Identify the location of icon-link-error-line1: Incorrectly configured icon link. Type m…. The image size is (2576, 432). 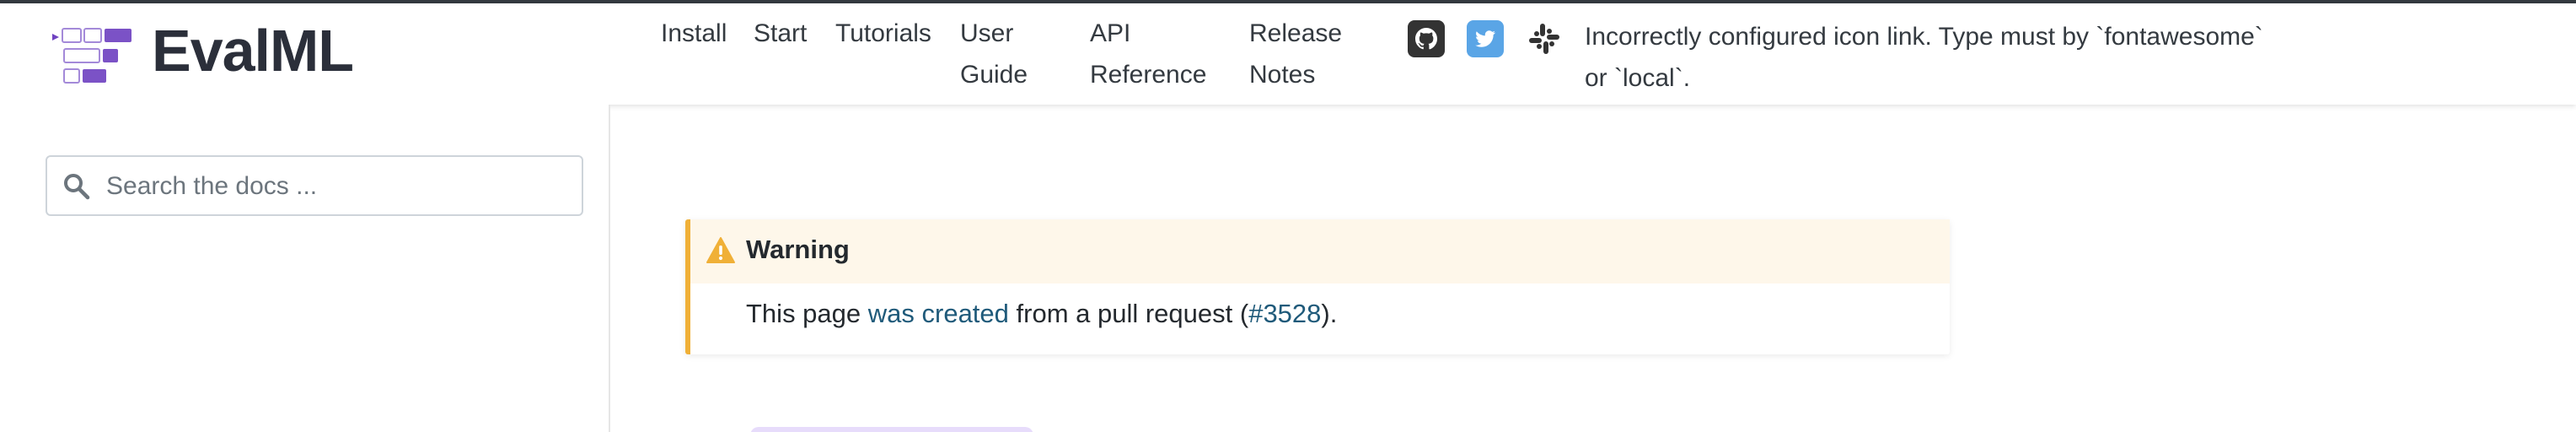
(1924, 37).